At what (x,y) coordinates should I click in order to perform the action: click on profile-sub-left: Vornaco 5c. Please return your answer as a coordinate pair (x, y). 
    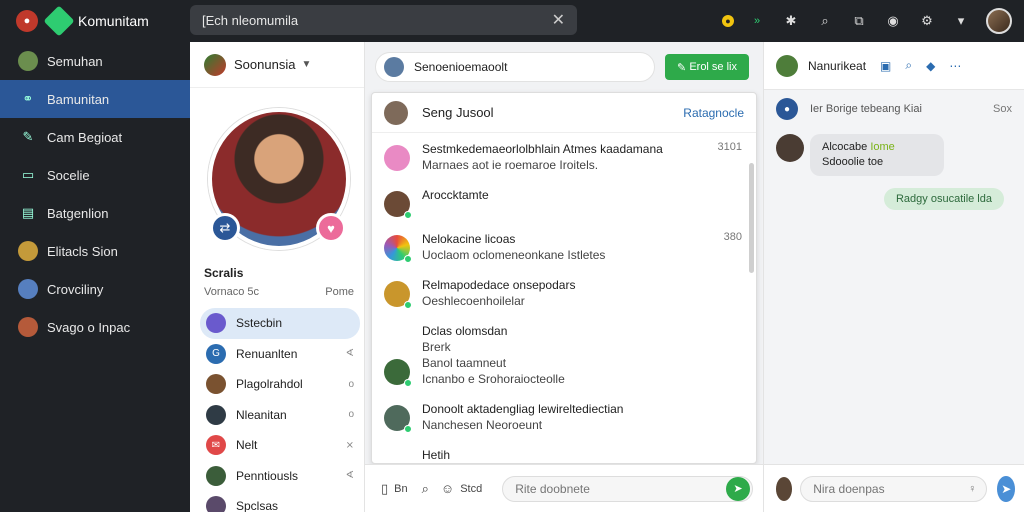
    Looking at the image, I should click on (232, 292).